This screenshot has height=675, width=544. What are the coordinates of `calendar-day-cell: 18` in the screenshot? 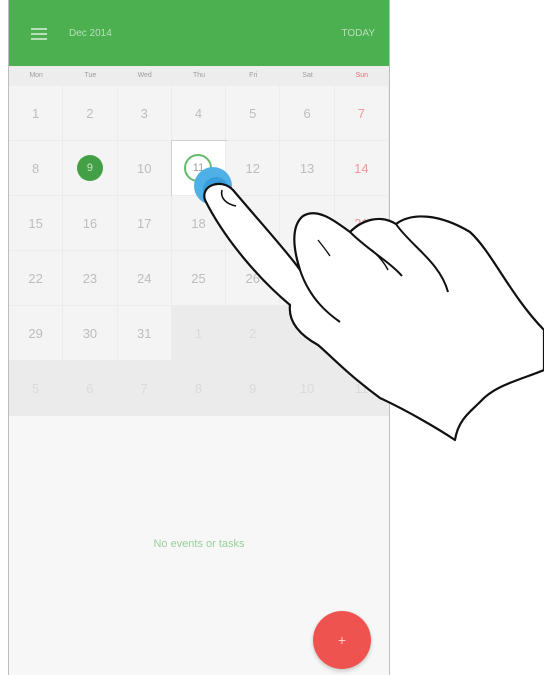 It's located at (199, 223).